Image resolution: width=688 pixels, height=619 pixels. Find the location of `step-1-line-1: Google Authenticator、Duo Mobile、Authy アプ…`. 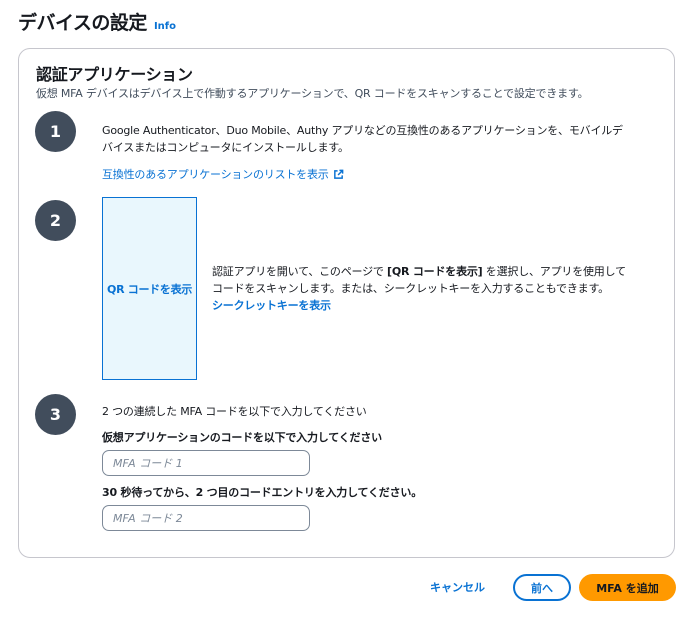

step-1-line-1: Google Authenticator、Duo Mobile、Authy アプ… is located at coordinates (362, 130).